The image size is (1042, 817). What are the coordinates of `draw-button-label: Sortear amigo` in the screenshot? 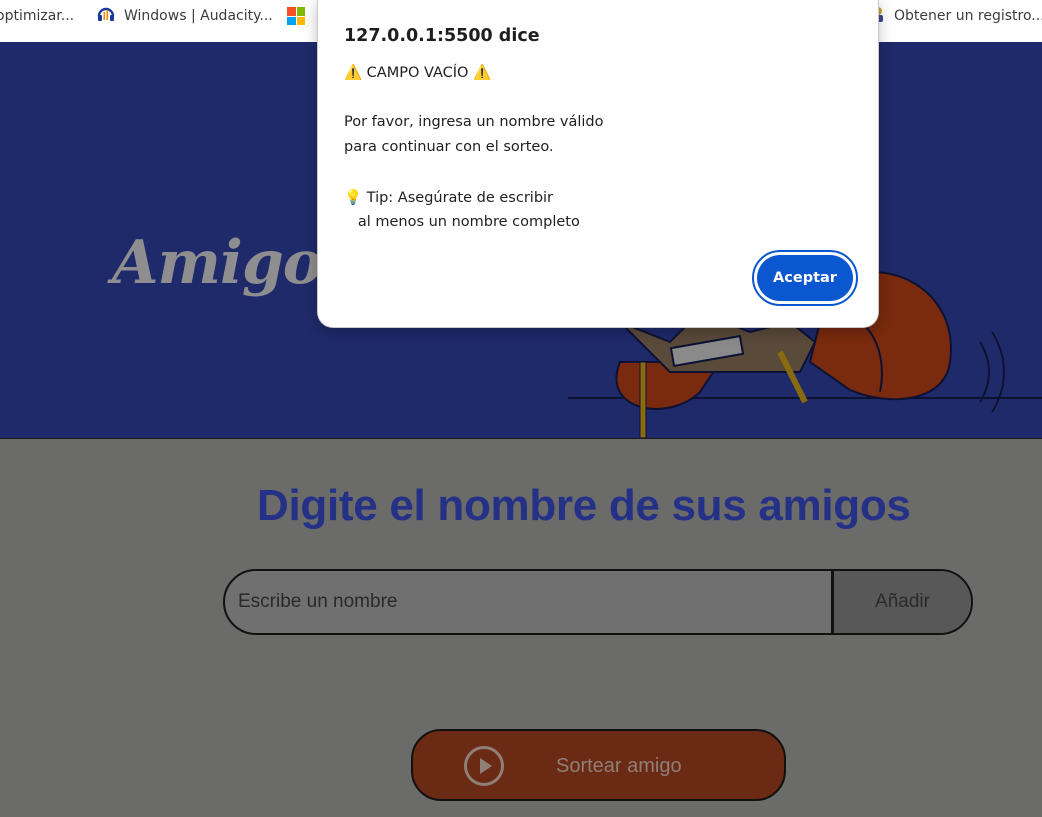 It's located at (619, 766).